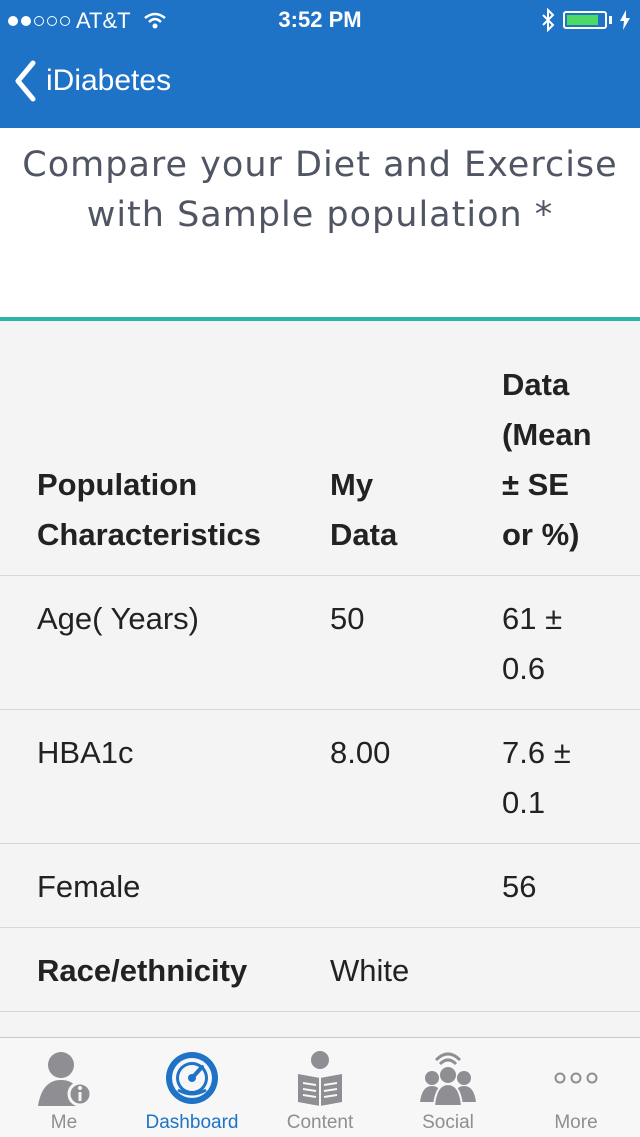 This screenshot has width=640, height=1137. Describe the element at coordinates (89, 886) in the screenshot. I see `row-label: Female` at that location.